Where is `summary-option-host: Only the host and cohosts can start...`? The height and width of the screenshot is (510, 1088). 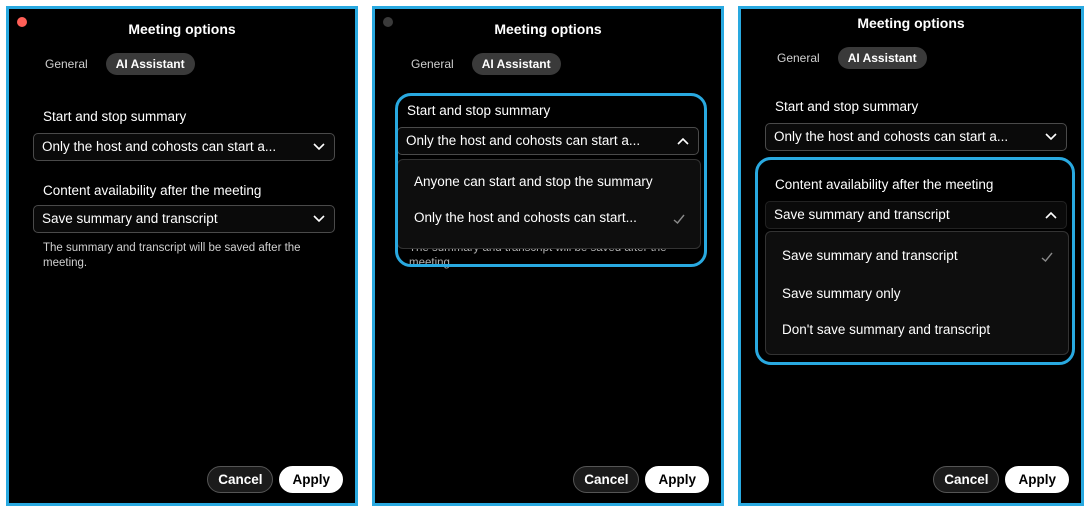 summary-option-host: Only the host and cohosts can start... is located at coordinates (525, 217).